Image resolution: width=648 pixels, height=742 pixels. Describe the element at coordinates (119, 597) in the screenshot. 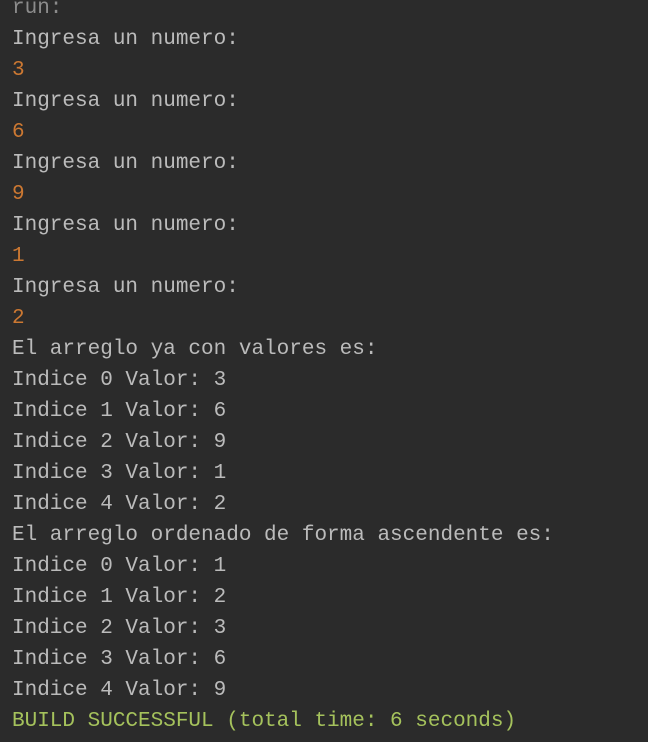

I see `console-output-line: Indice 1 Valor: 2` at that location.